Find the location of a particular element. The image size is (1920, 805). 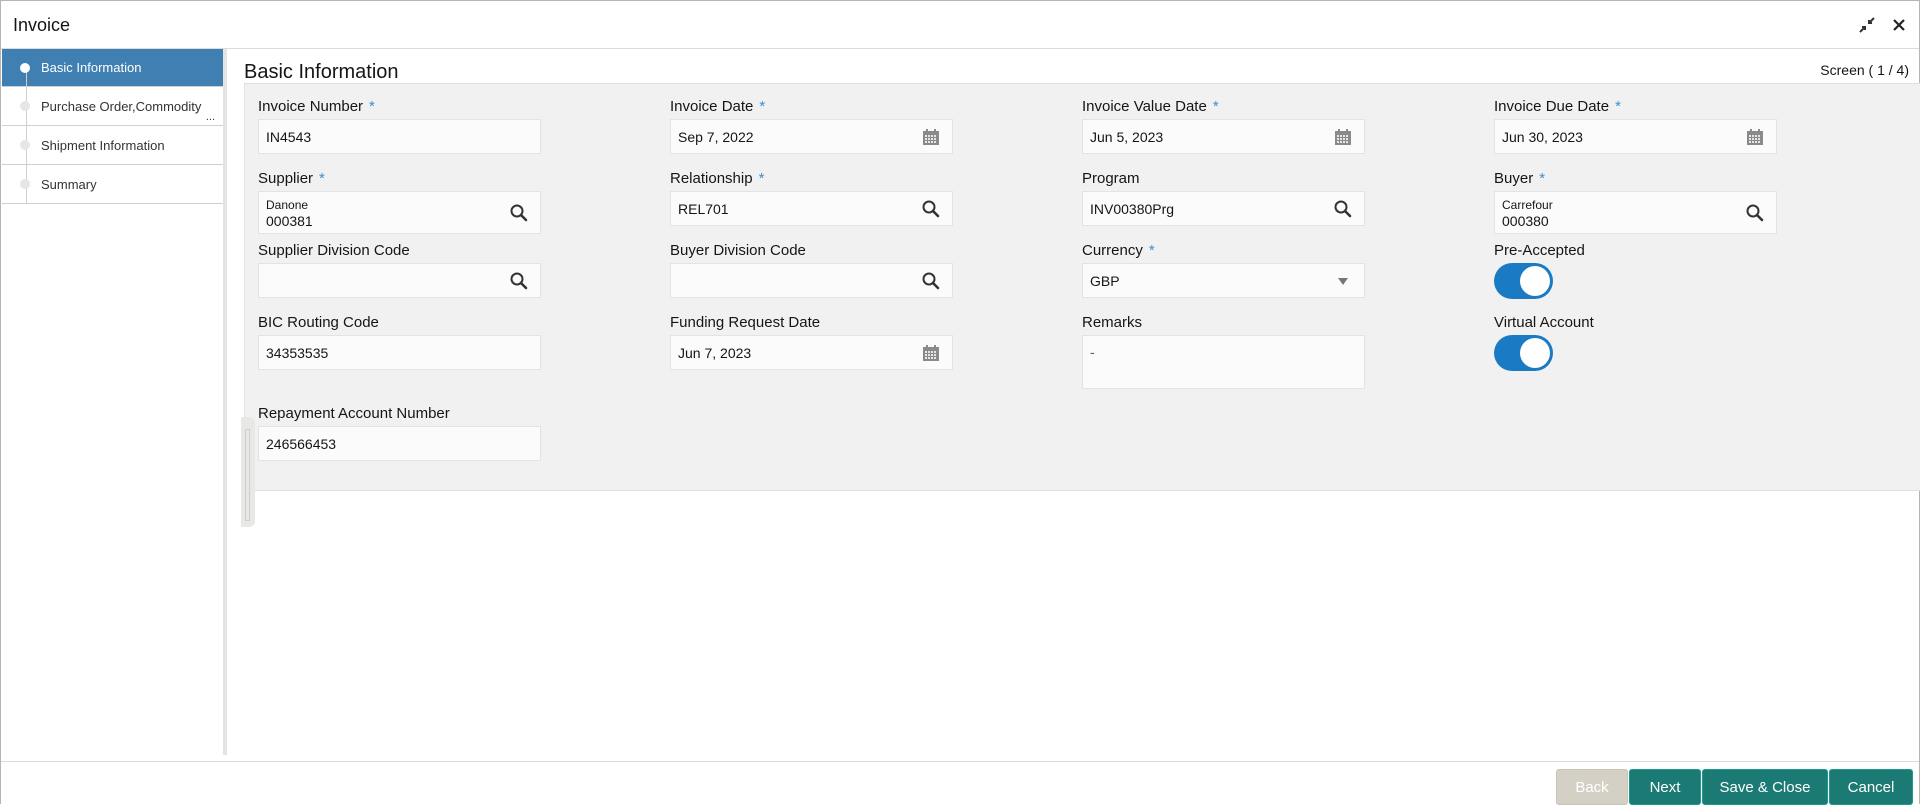

virtual-account-toggle is located at coordinates (1523, 353).